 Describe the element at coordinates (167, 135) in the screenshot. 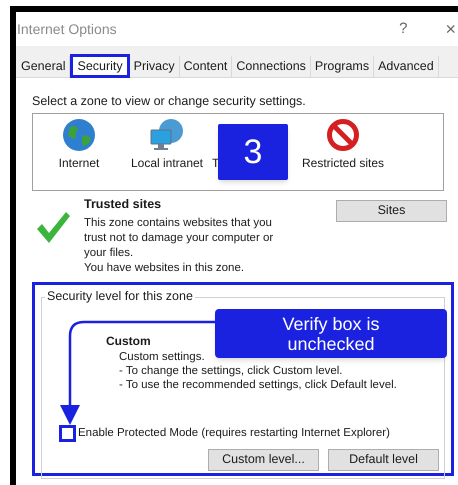

I see `network-icon` at that location.